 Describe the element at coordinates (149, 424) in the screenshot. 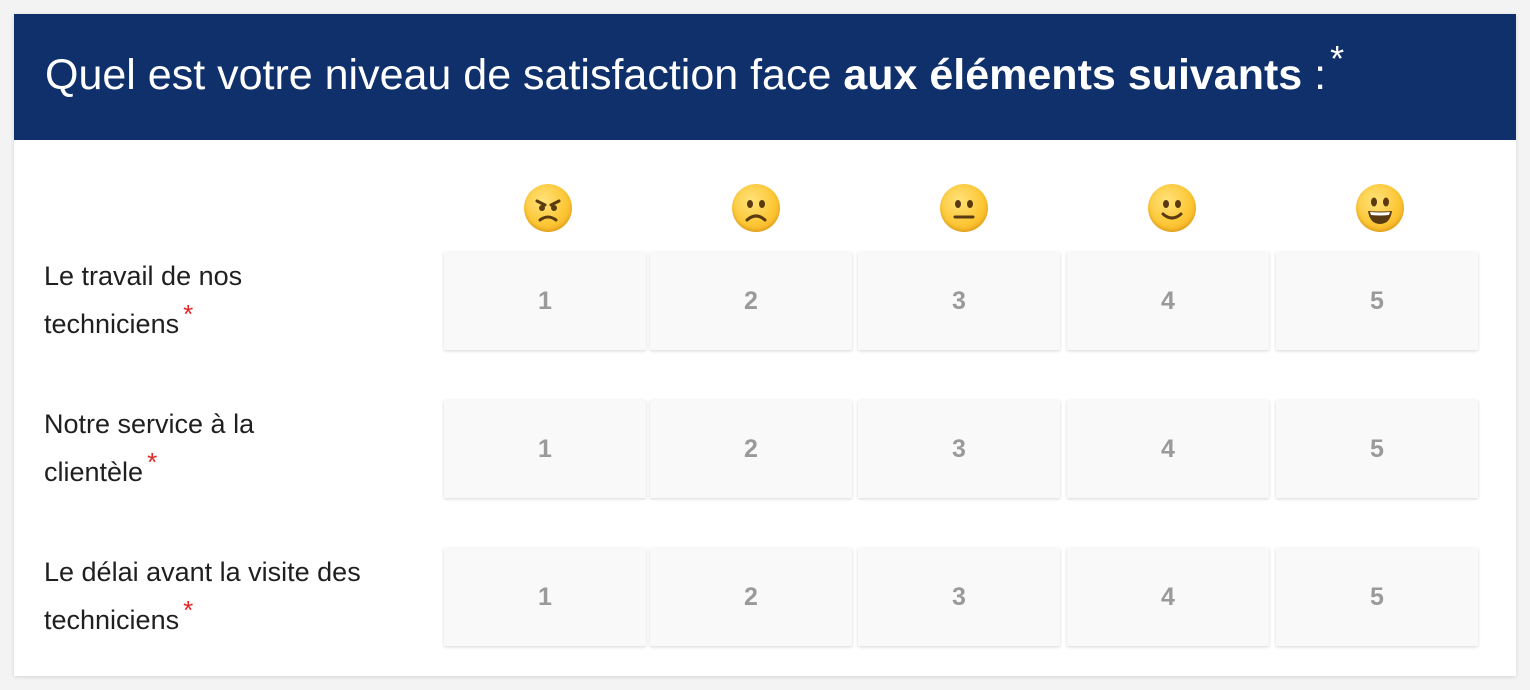

I see `row-label-line: Notre service à la` at that location.